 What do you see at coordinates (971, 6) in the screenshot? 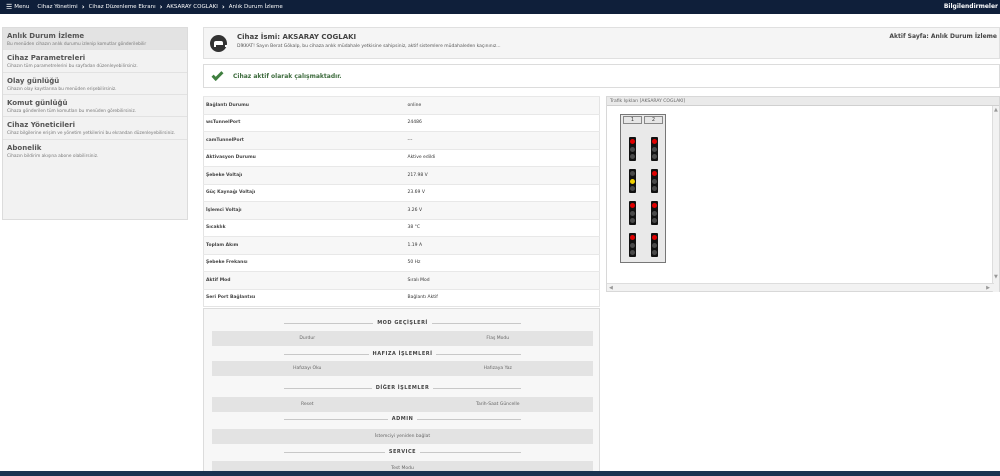
I see `notifications-link: Bilgilendirmeler` at bounding box center [971, 6].